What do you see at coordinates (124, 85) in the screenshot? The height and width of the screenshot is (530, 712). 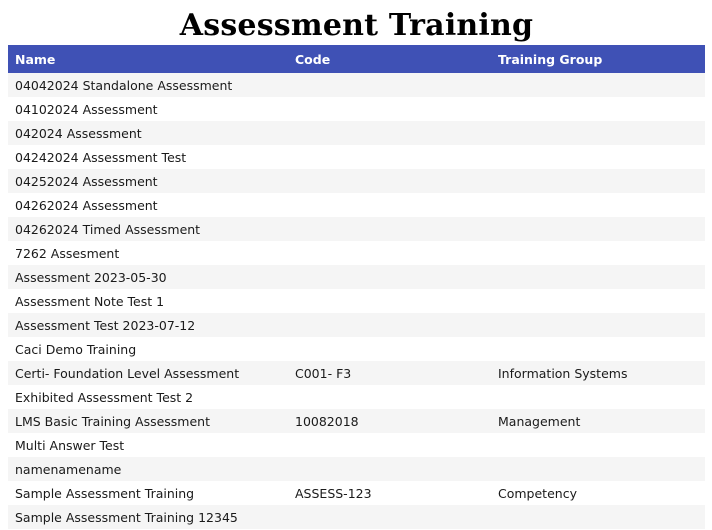 I see `cell-name: 04042024 Standalone Assessment` at bounding box center [124, 85].